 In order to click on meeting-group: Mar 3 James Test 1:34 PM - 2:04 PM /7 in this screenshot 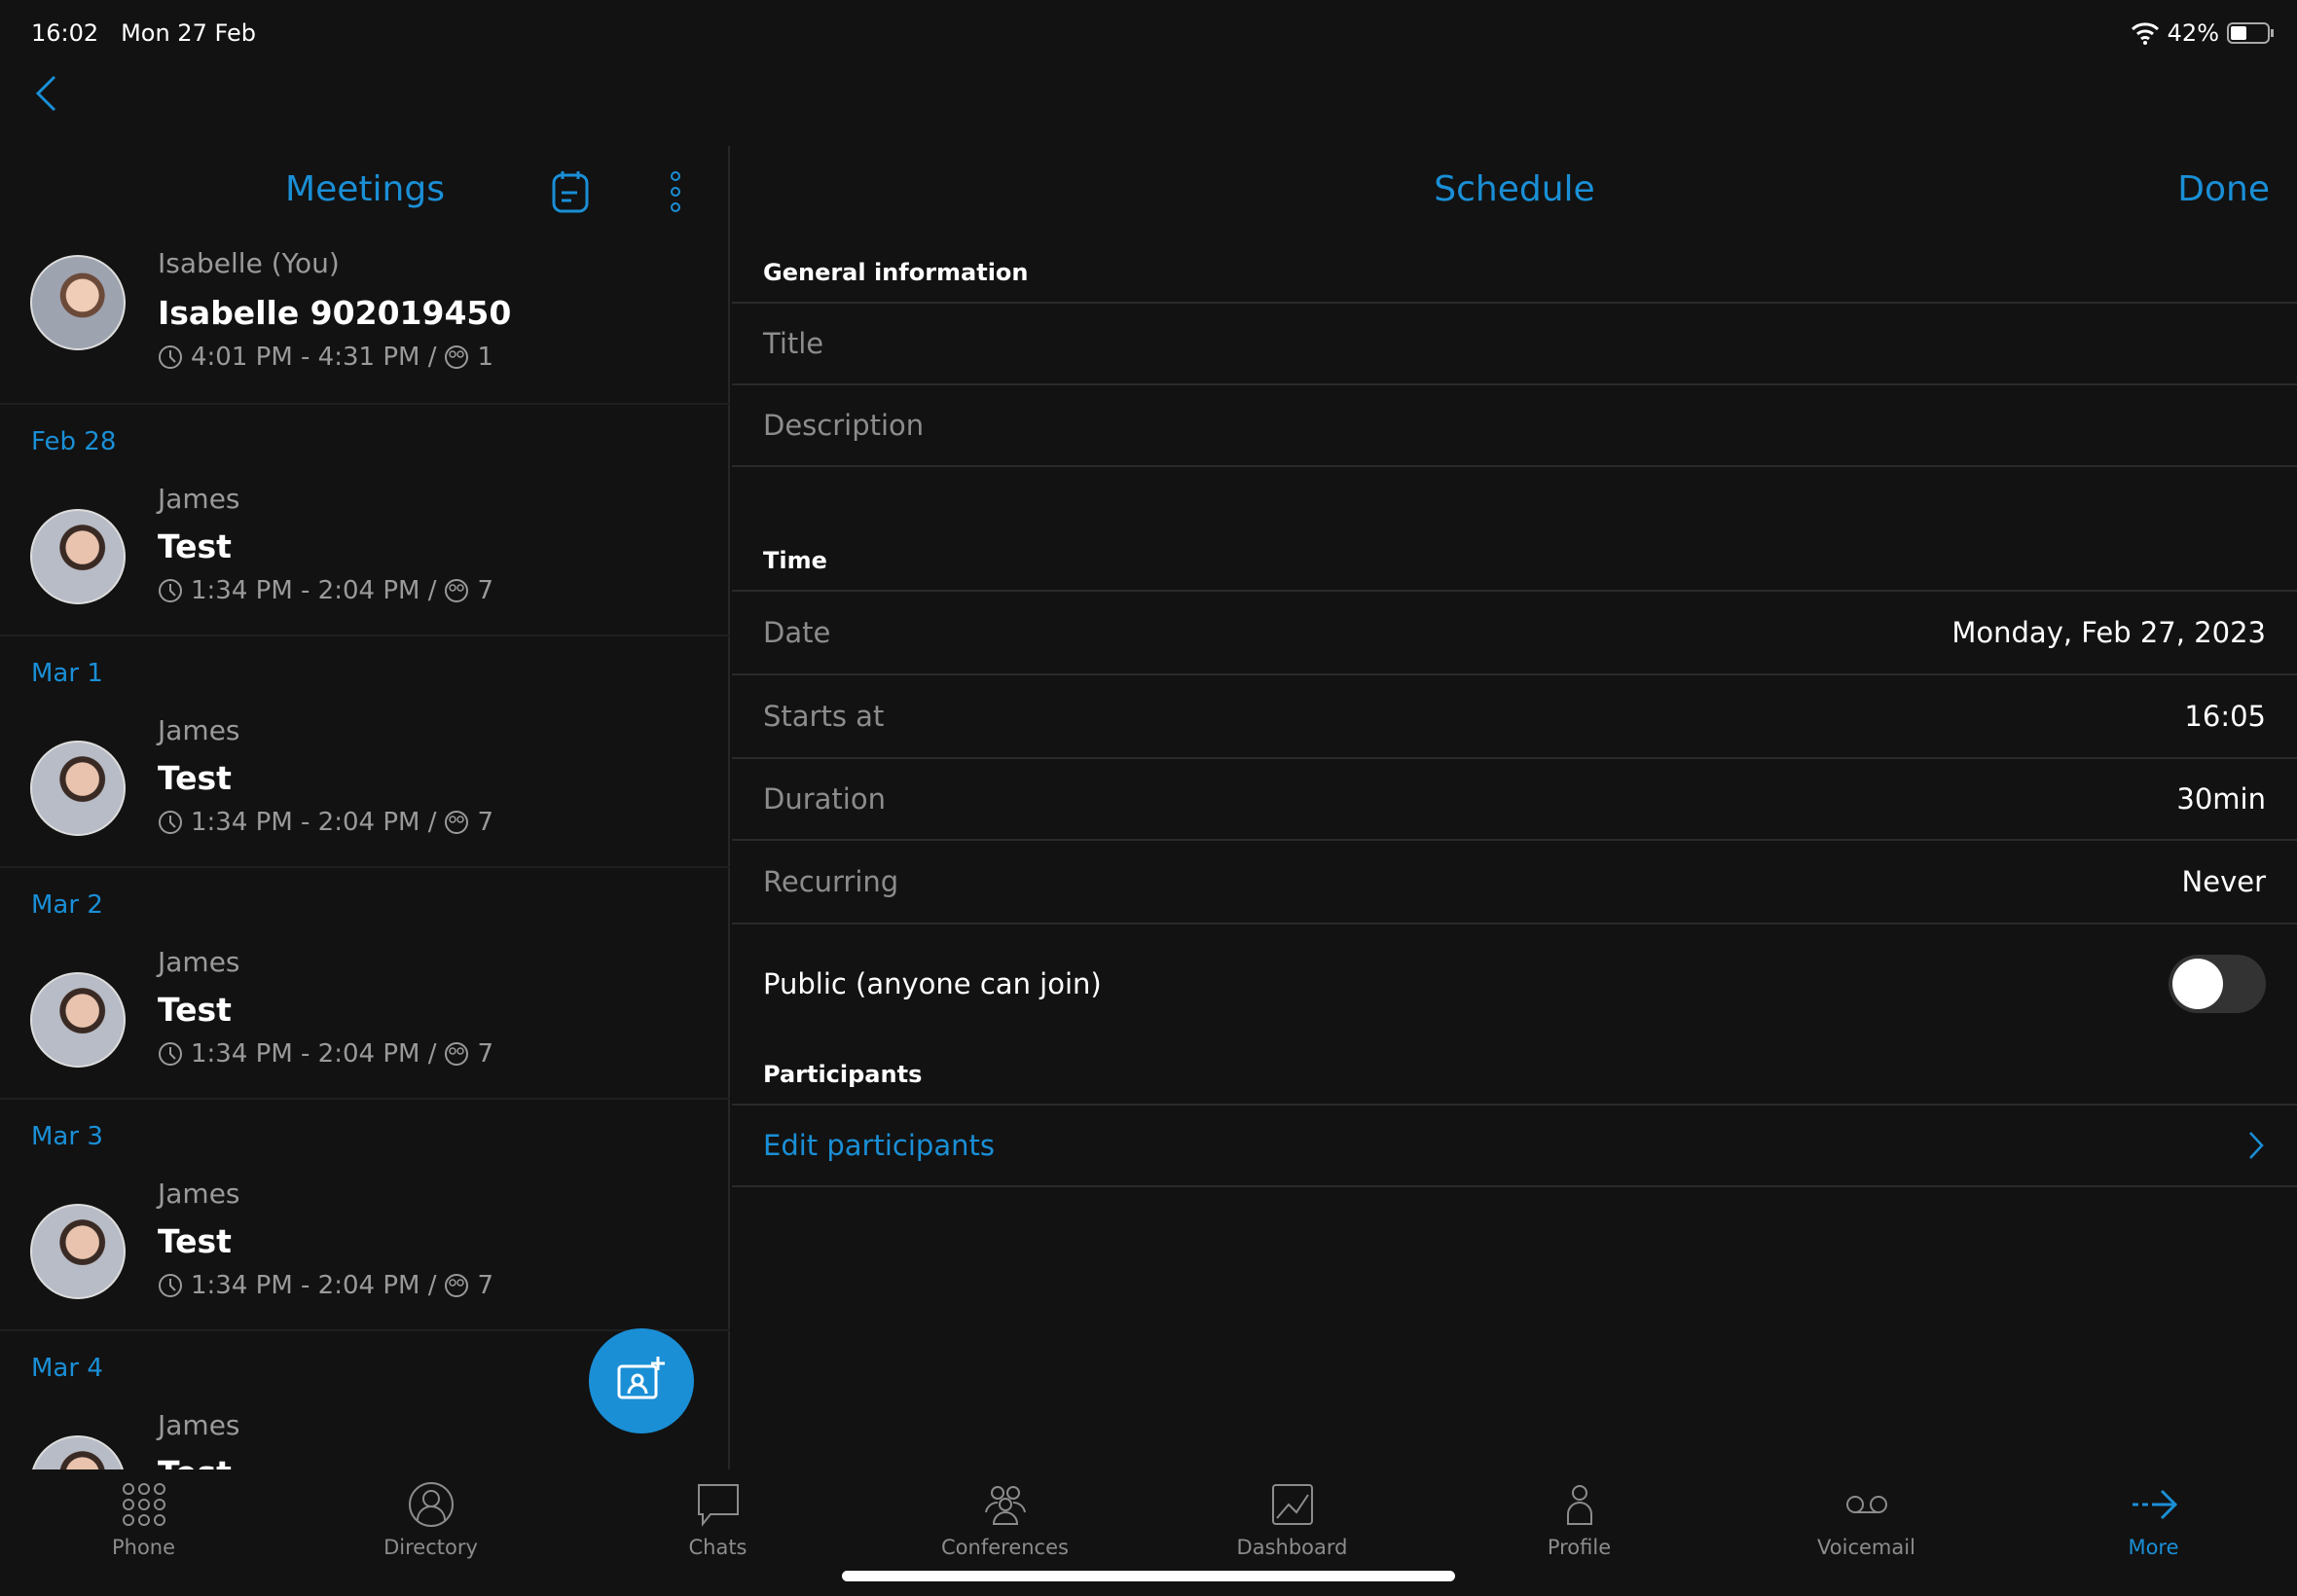, I will do `click(365, 1215)`.